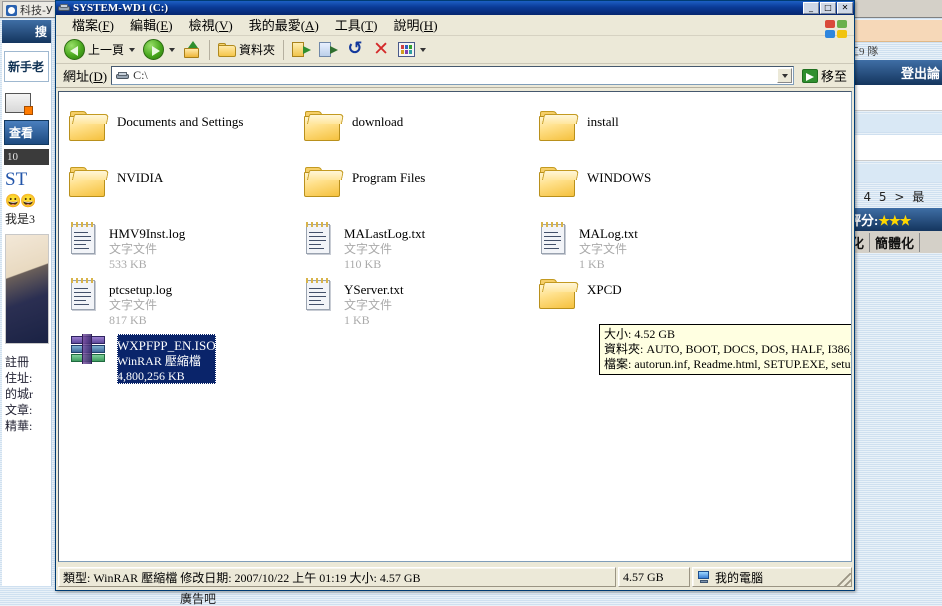 This screenshot has height=606, width=942. What do you see at coordinates (455, 8) in the screenshot?
I see `window-title-bar: SYSTEM-WD1 (C:) _ □ ✕` at bounding box center [455, 8].